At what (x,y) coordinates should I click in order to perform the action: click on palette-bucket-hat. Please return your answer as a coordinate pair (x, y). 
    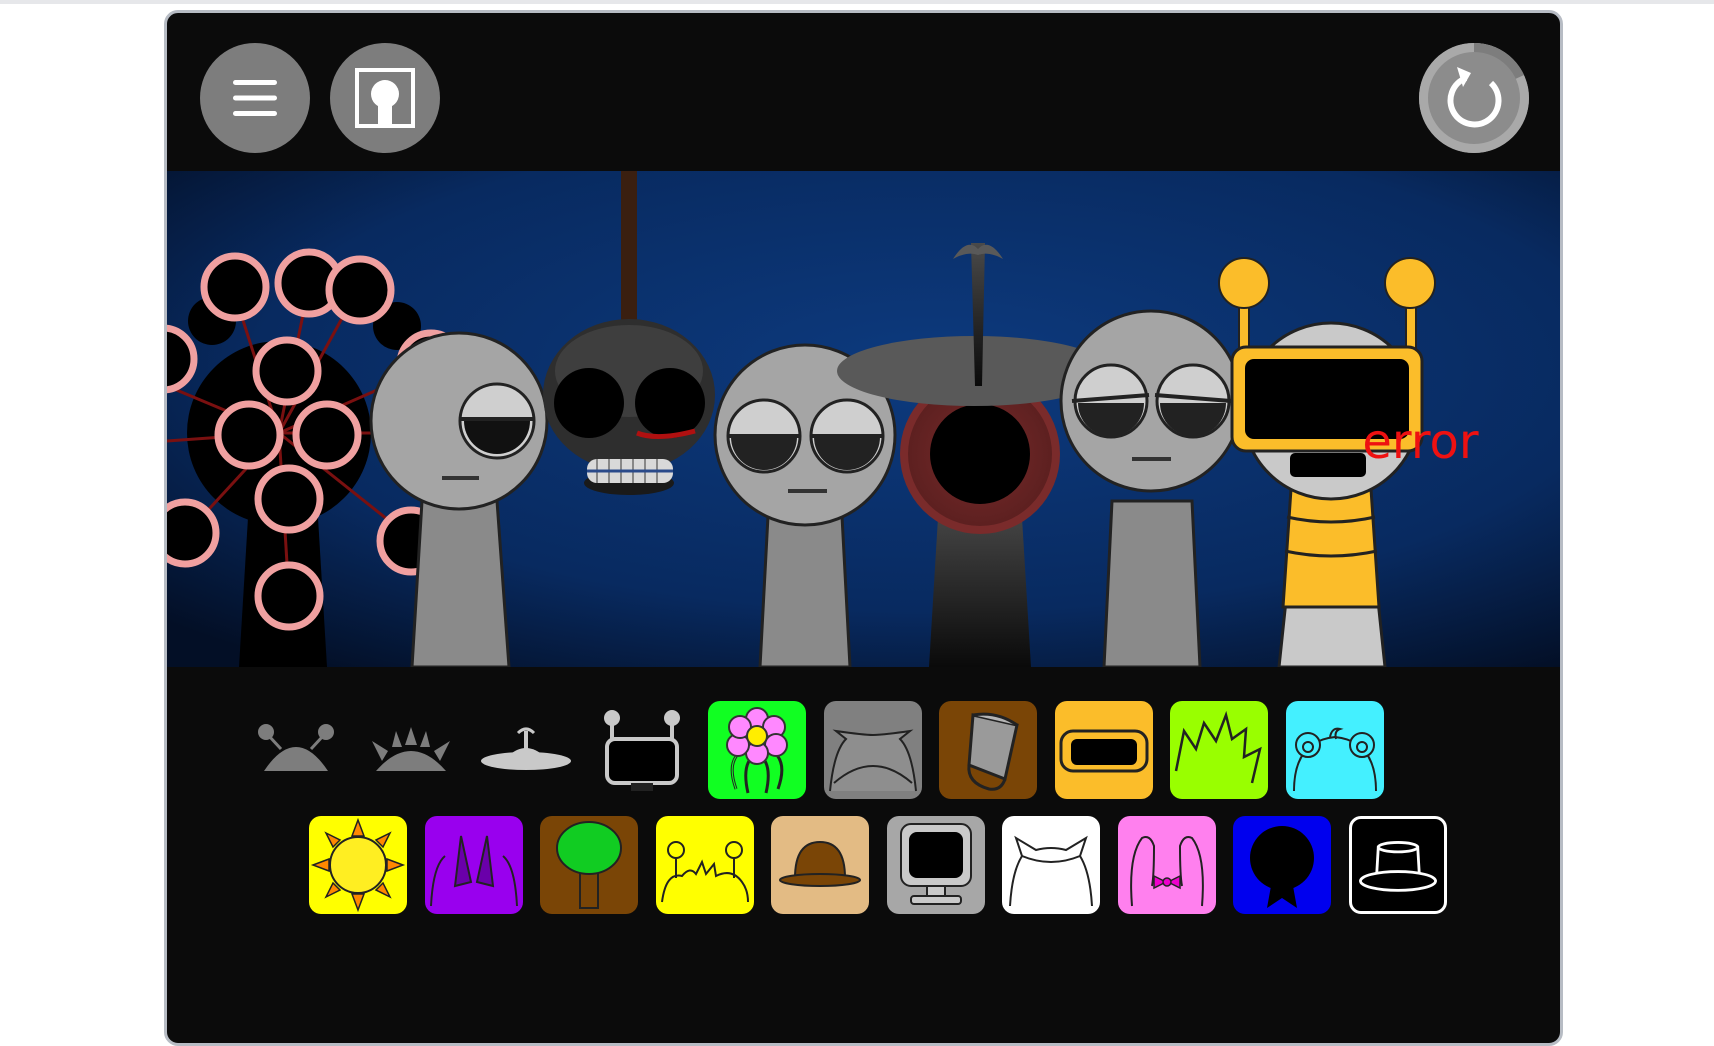
    Looking at the image, I should click on (988, 750).